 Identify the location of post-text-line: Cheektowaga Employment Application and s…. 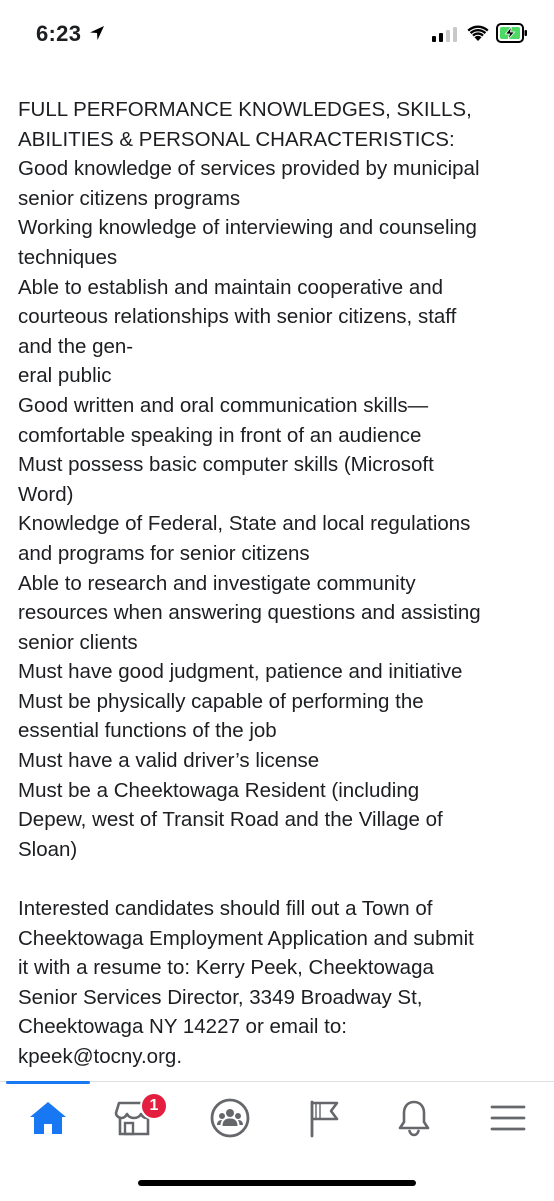
(246, 938).